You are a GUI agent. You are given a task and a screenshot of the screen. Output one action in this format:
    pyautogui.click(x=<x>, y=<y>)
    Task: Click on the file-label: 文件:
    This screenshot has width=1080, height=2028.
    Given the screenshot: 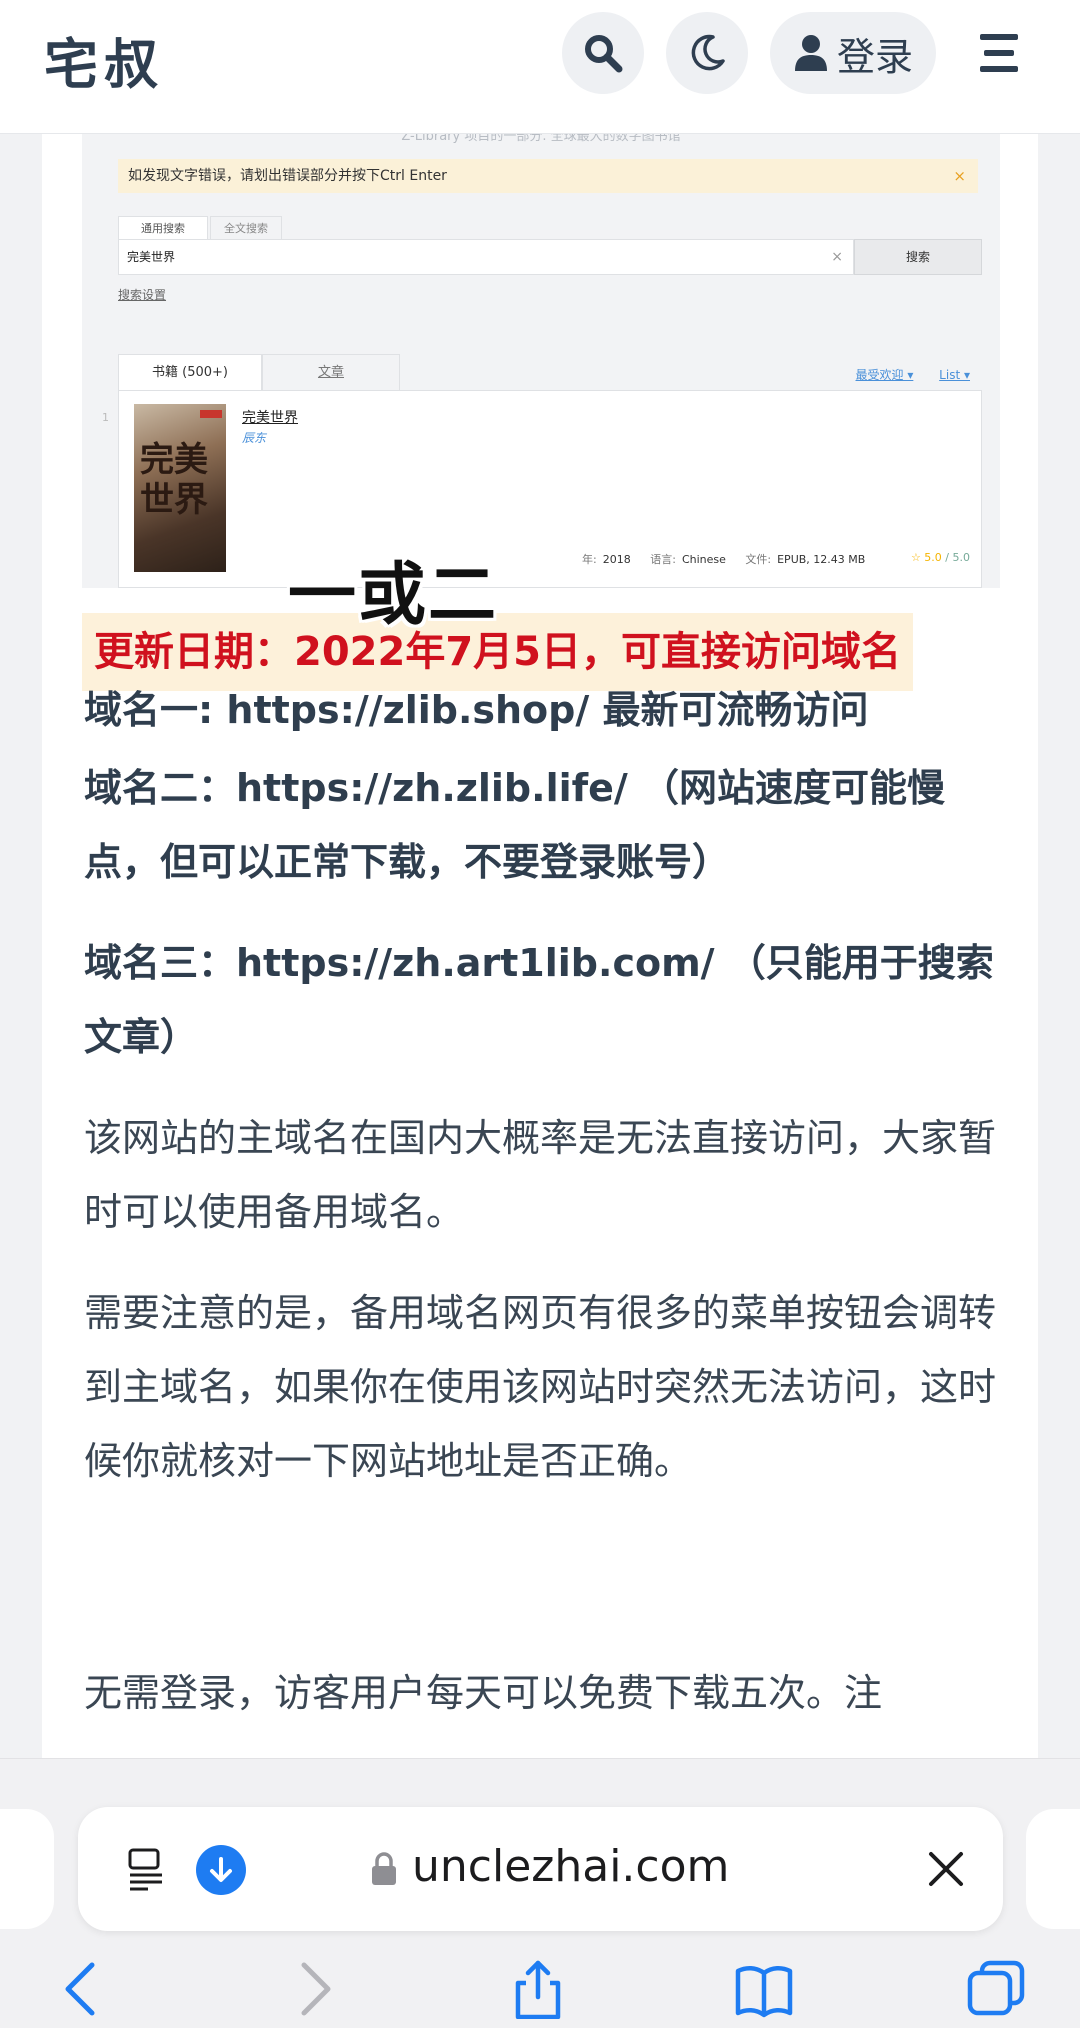 What is the action you would take?
    pyautogui.click(x=758, y=559)
    